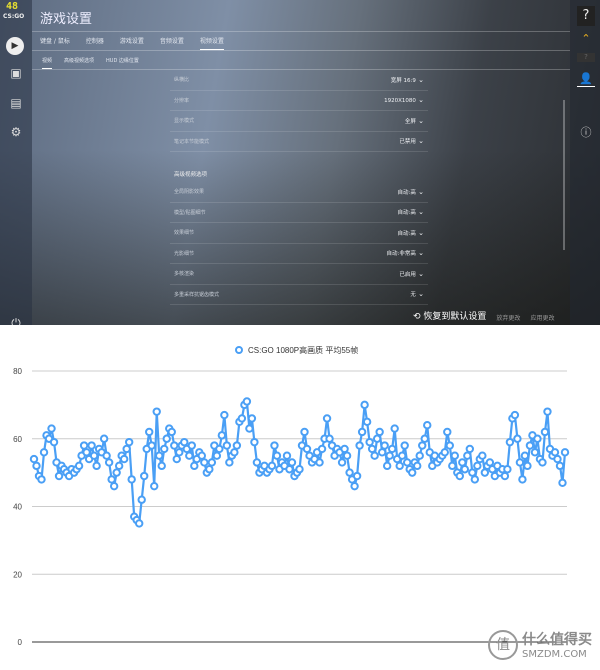 The height and width of the screenshot is (670, 600). Describe the element at coordinates (586, 133) in the screenshot. I see `info-icon: ⓘ` at that location.